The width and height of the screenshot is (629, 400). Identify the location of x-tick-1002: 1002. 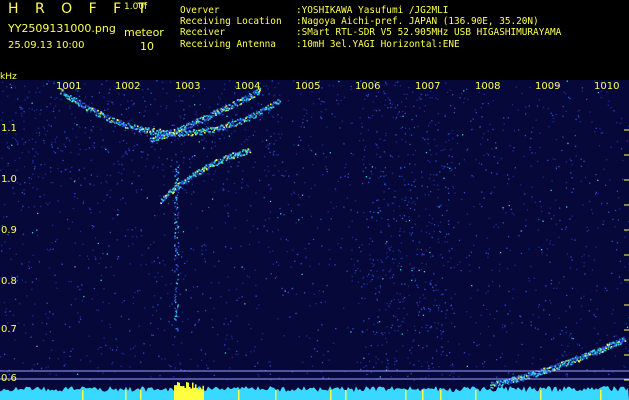
(128, 86).